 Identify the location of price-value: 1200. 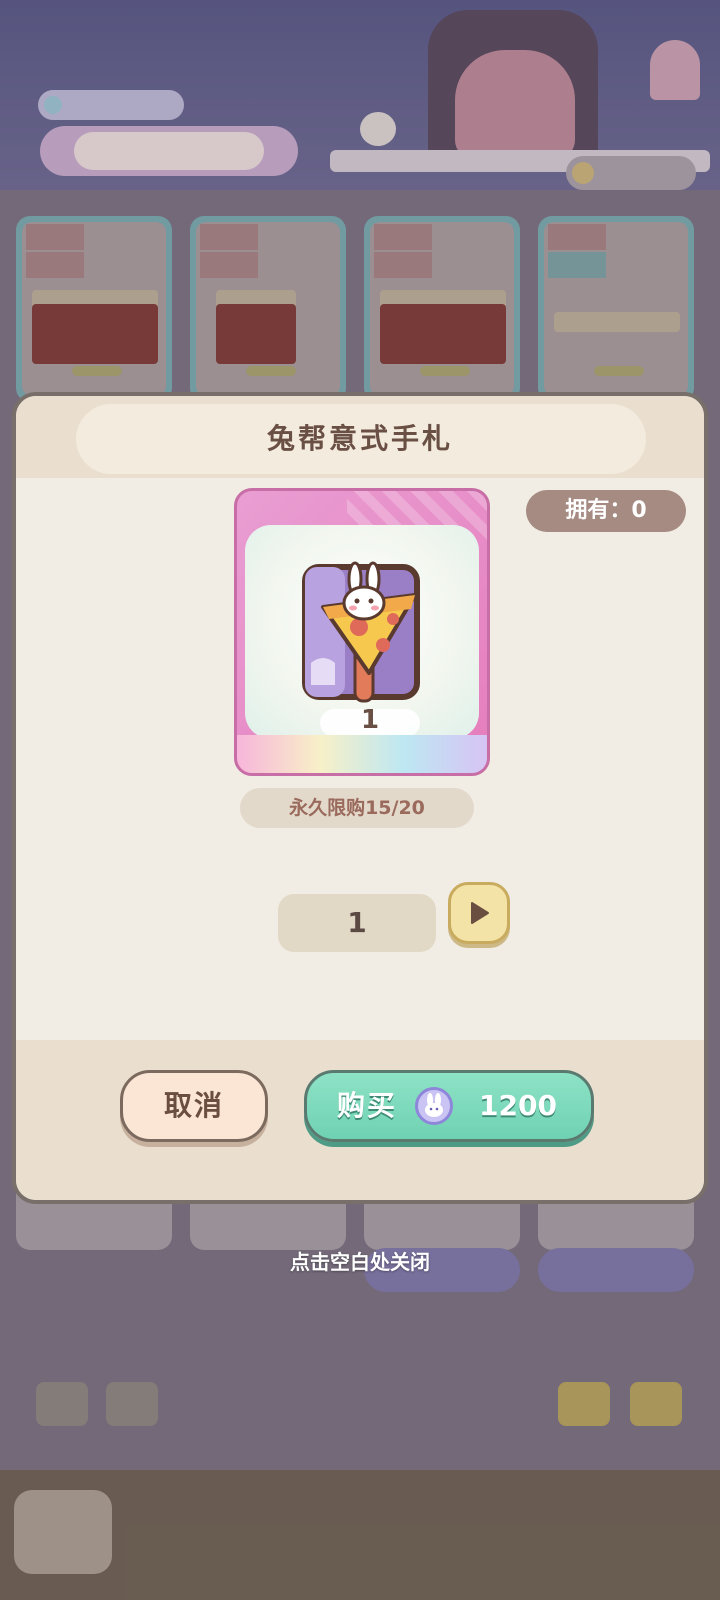
(518, 1105).